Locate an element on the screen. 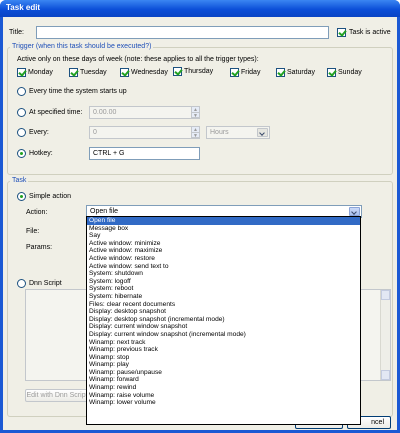 This screenshot has height=433, width=400. startup-label: Every time the system starts up is located at coordinates (78, 91).